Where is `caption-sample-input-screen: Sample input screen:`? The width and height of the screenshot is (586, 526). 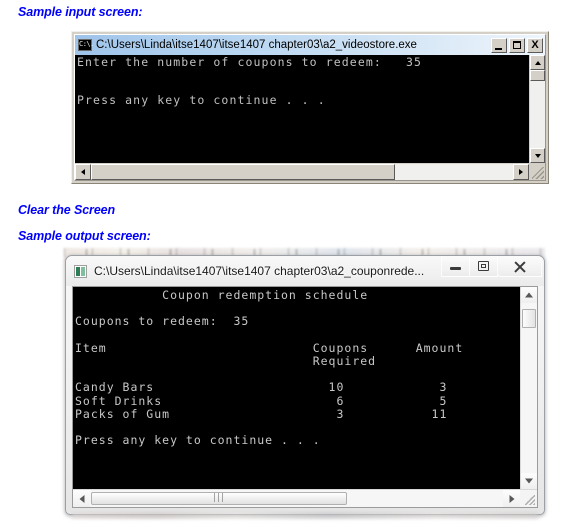
caption-sample-input-screen: Sample input screen: is located at coordinates (80, 12).